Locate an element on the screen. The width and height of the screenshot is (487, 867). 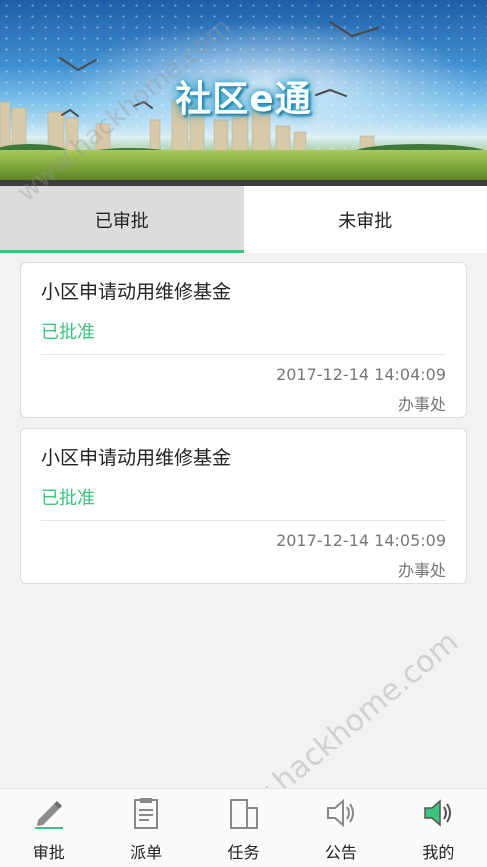
nav-item-profile: 我的 is located at coordinates (438, 828).